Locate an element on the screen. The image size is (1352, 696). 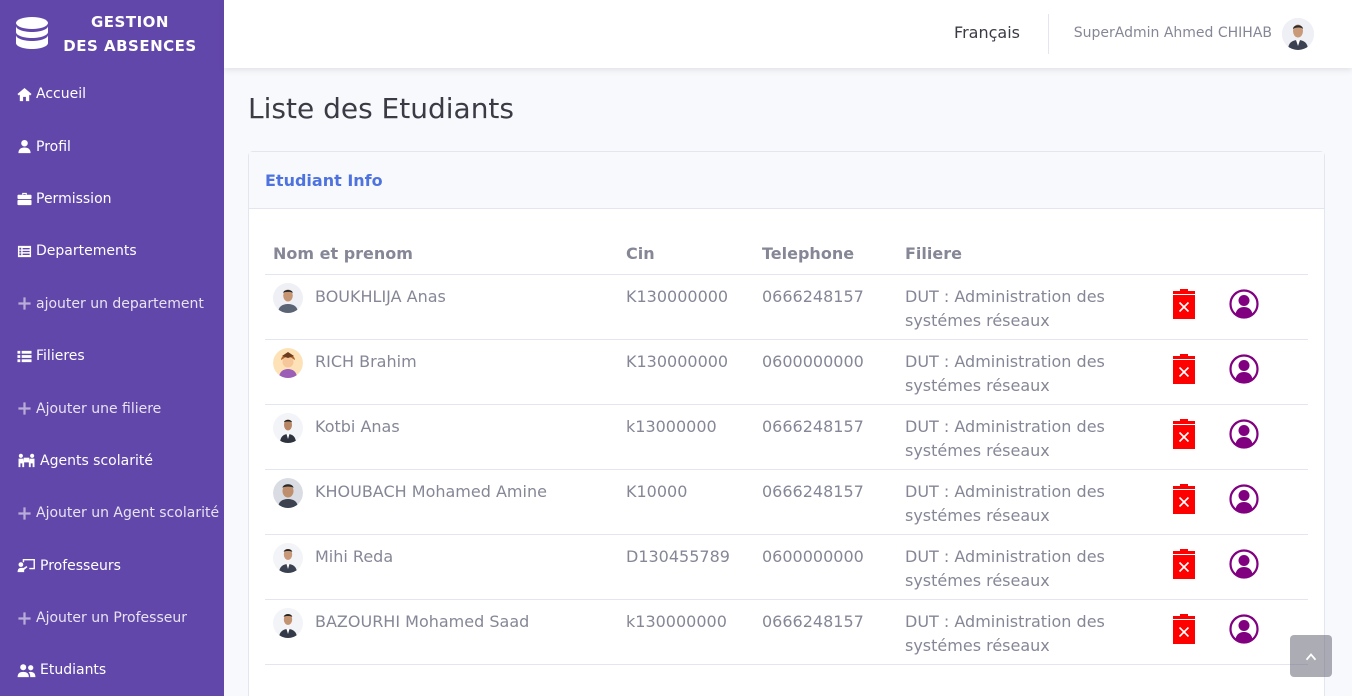
student-name-cell: BAZOURHI Mohamed Saad is located at coordinates (441, 632).